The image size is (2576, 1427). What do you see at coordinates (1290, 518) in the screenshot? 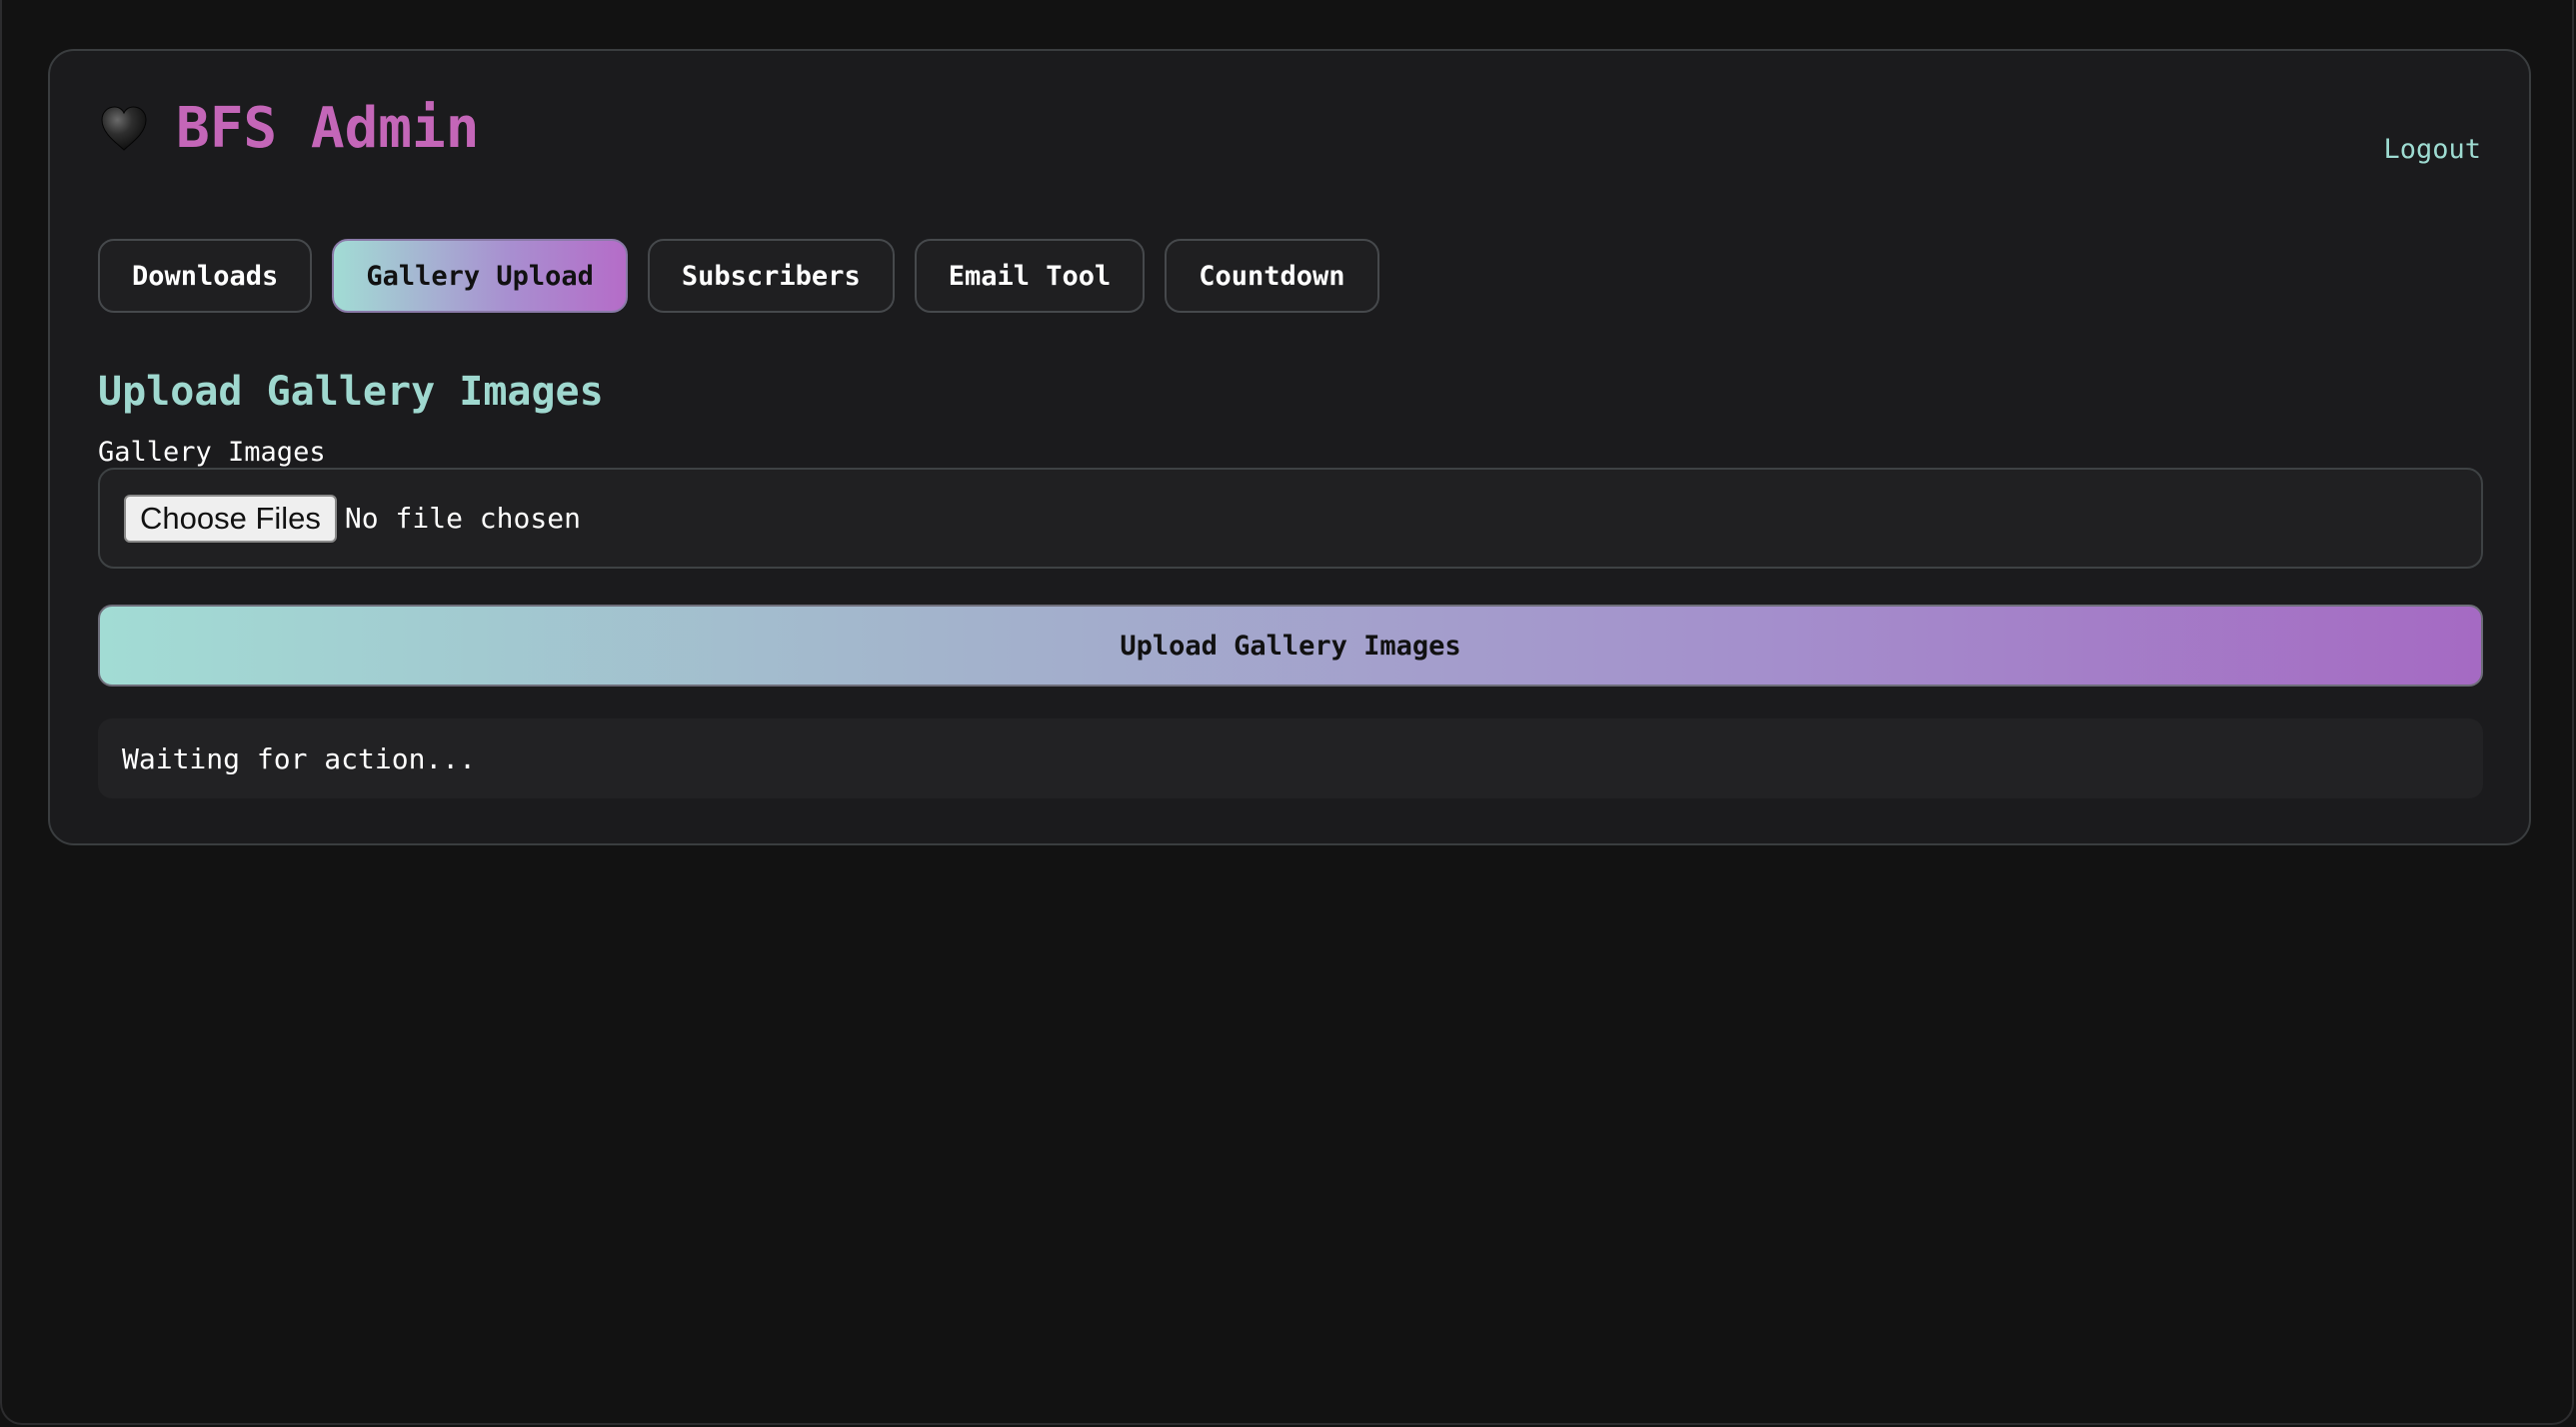
I see `file-input-field: Choose Files No file chosen` at bounding box center [1290, 518].